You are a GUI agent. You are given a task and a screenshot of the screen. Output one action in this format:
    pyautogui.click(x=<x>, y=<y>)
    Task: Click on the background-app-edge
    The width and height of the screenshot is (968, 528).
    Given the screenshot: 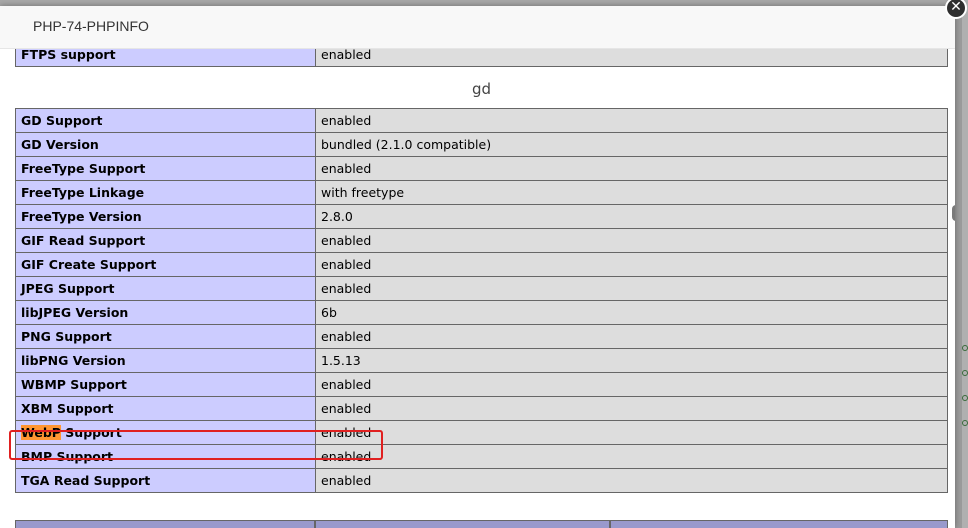 What is the action you would take?
    pyautogui.click(x=965, y=264)
    